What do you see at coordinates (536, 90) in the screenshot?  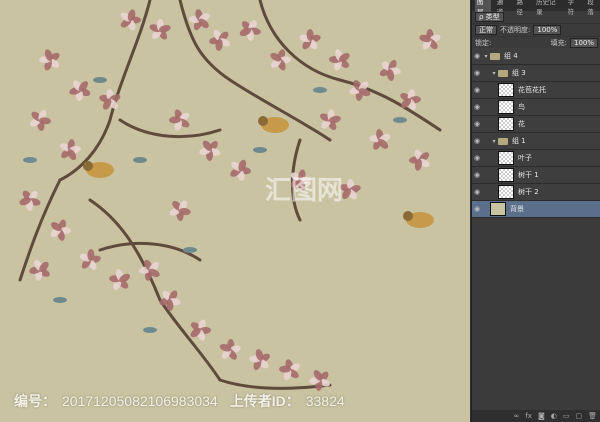 I see `layer-row: ◉ 花苞花托` at bounding box center [536, 90].